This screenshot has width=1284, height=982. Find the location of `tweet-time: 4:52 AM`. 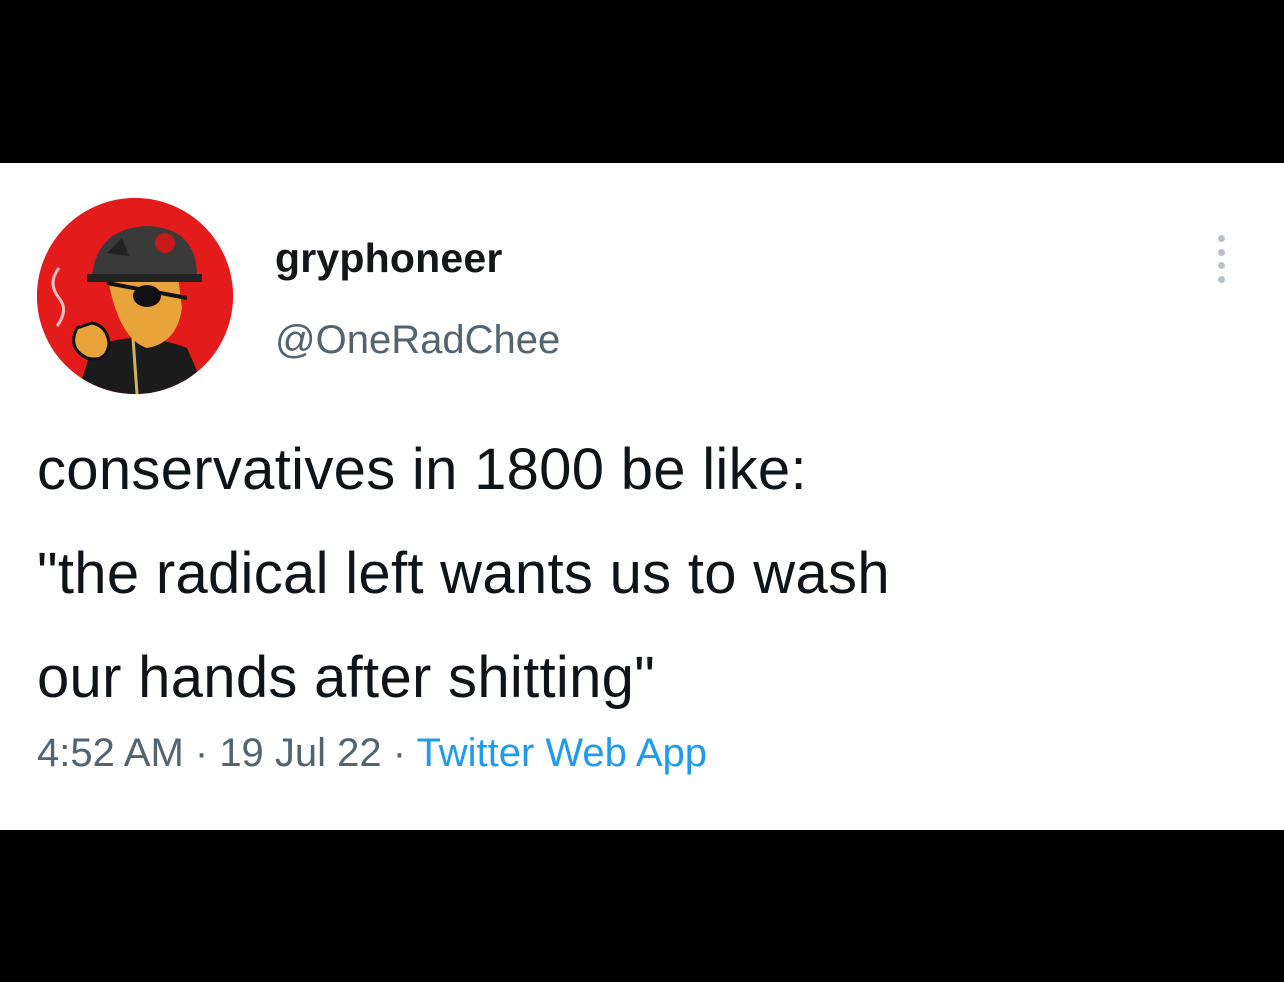

tweet-time: 4:52 AM is located at coordinates (110, 753).